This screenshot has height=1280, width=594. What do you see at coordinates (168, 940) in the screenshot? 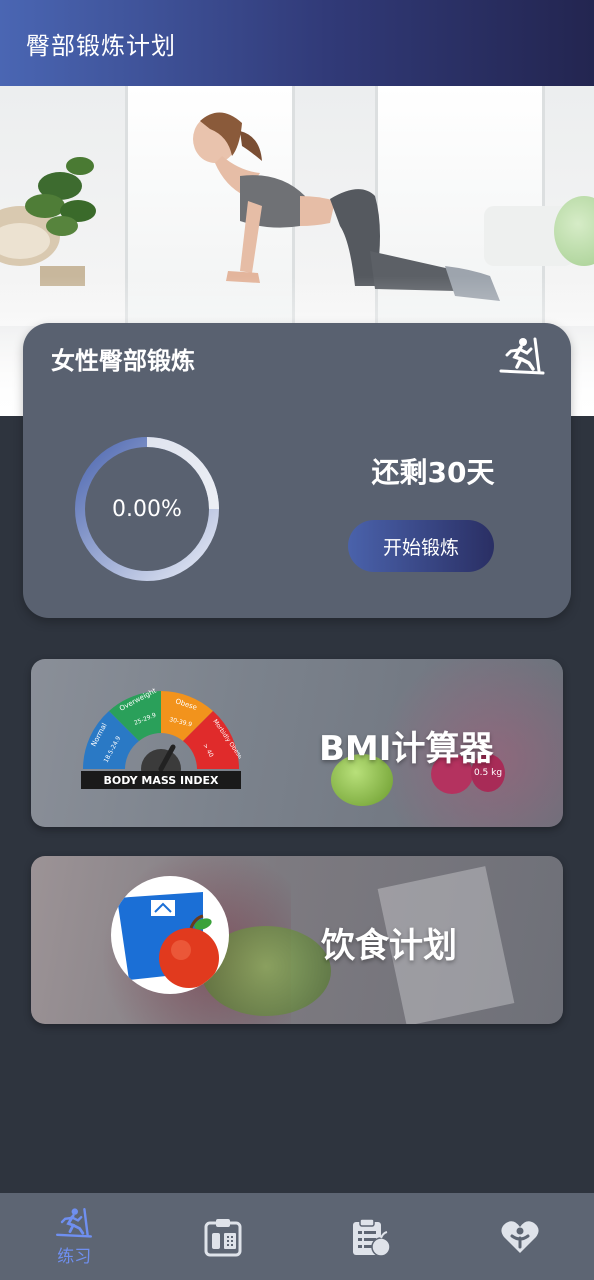
I see `scale-apple-graphic` at bounding box center [168, 940].